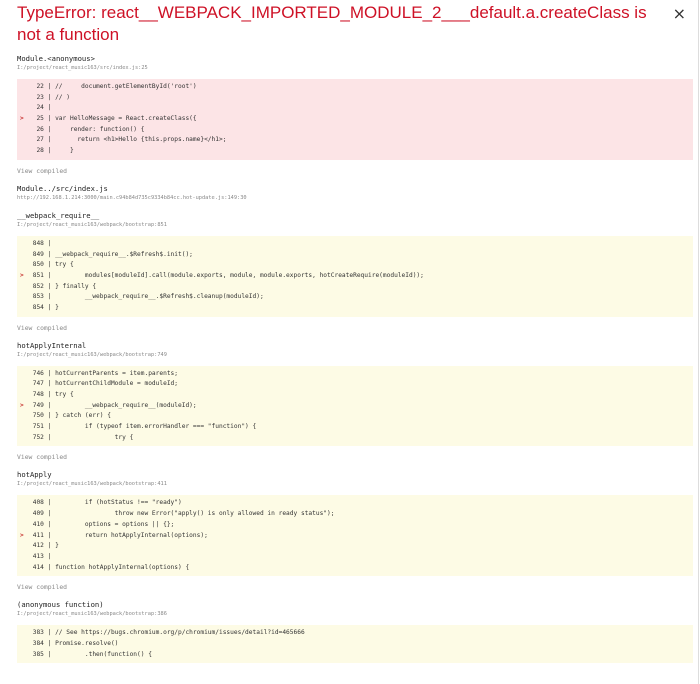  What do you see at coordinates (355, 265) in the screenshot?
I see `code-line: 850 | try {` at bounding box center [355, 265].